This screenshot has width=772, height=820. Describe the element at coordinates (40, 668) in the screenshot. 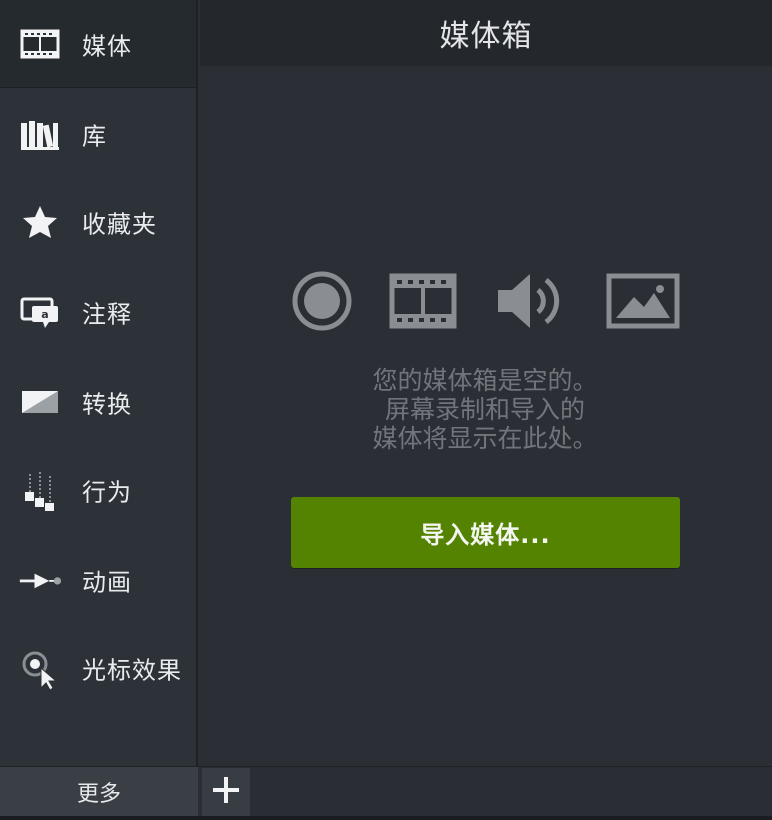

I see `cursor-effect-icon` at that location.